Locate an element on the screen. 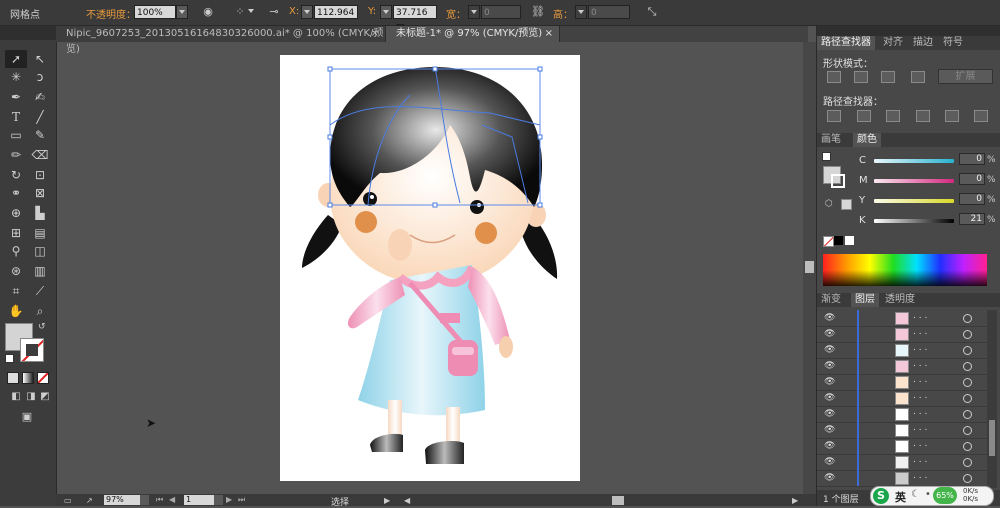 The width and height of the screenshot is (1000, 508). type-tool-icon: T is located at coordinates (16, 117).